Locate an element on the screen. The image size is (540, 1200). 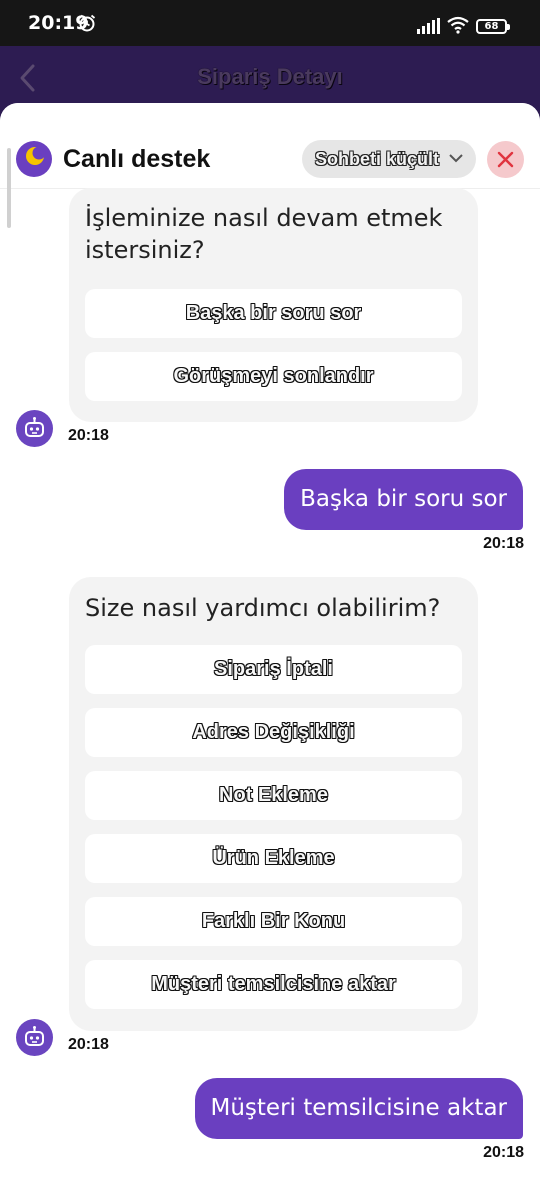
option-button-add-product: Ürün Ekleme is located at coordinates (273, 858).